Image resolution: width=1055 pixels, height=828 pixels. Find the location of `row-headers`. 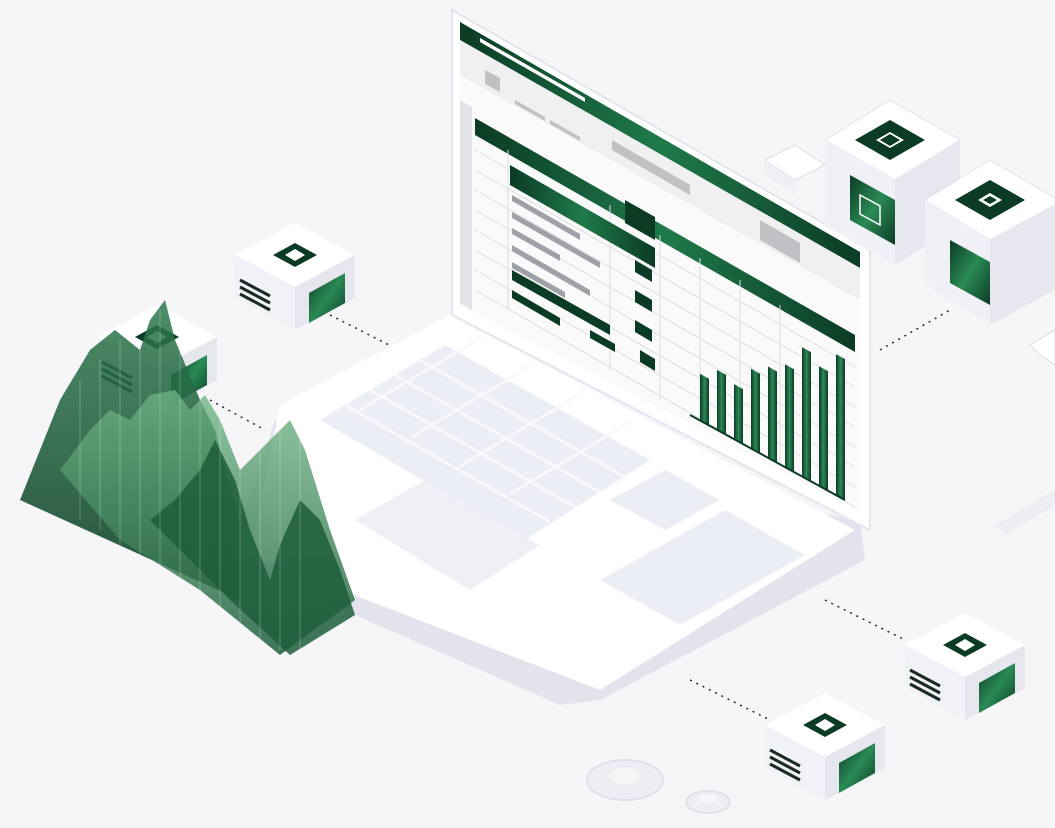

row-headers is located at coordinates (466, 205).